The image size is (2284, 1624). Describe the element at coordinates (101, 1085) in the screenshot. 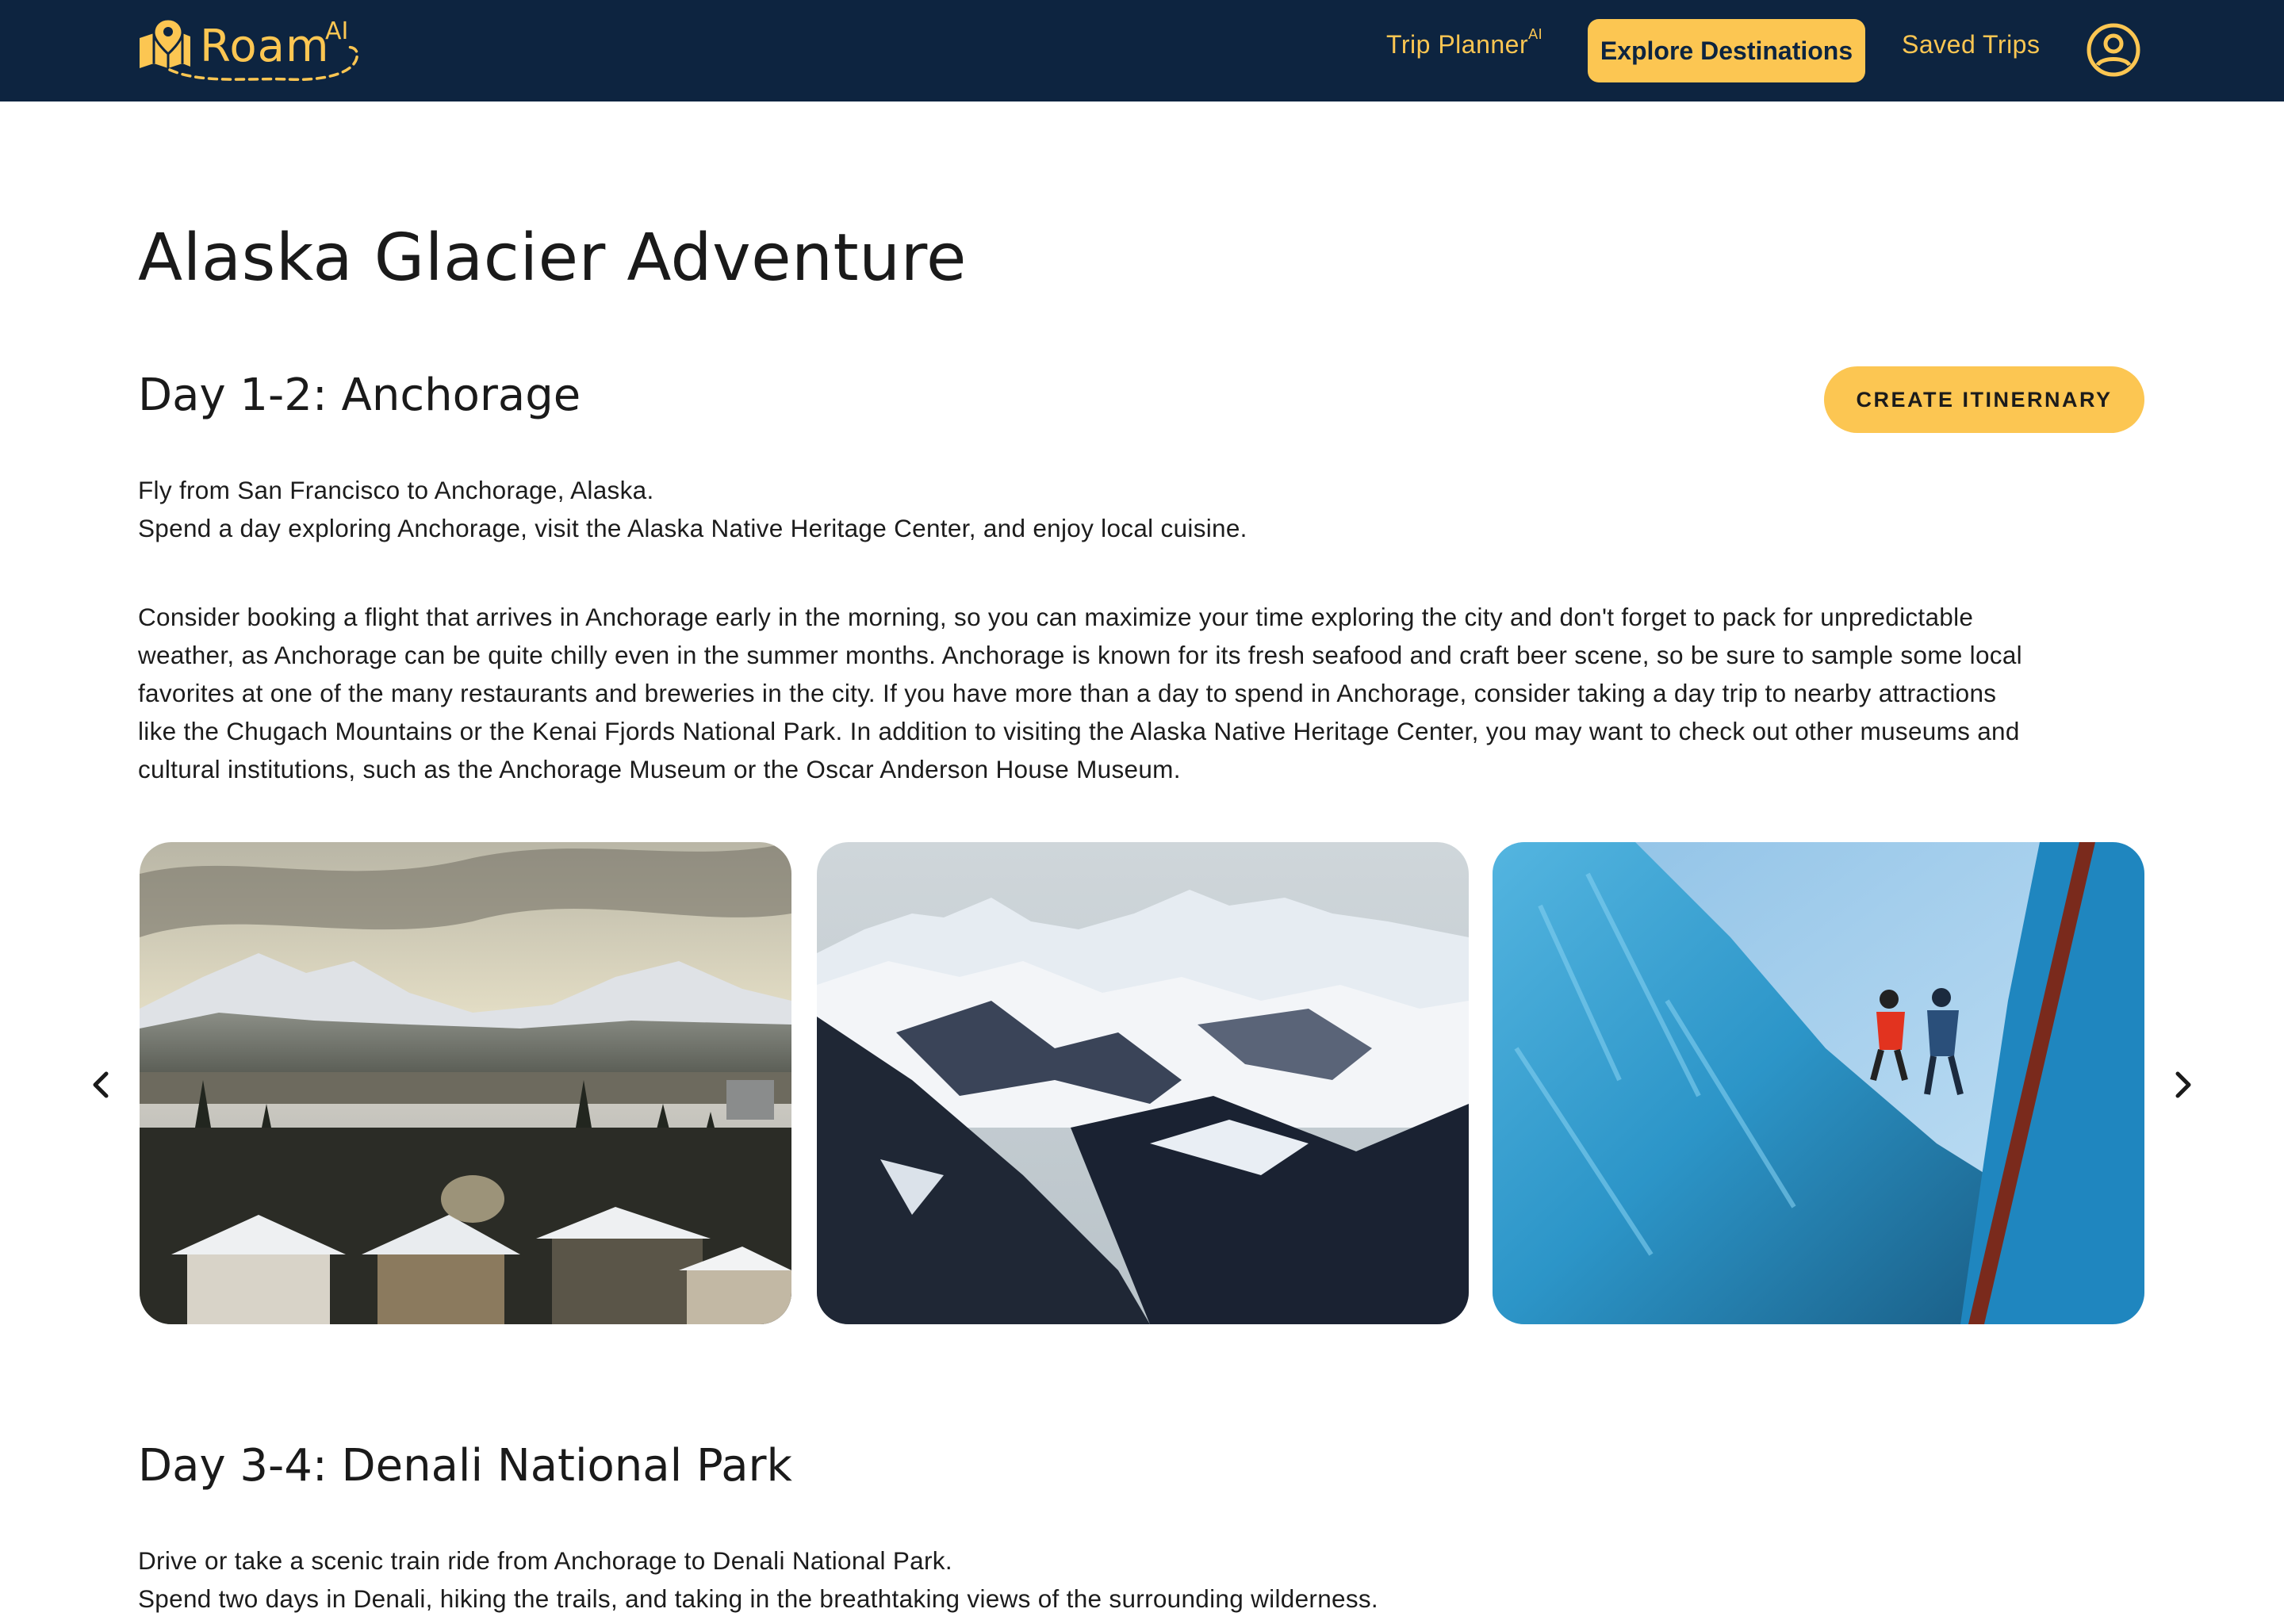

I see `chevron-left-icon` at that location.